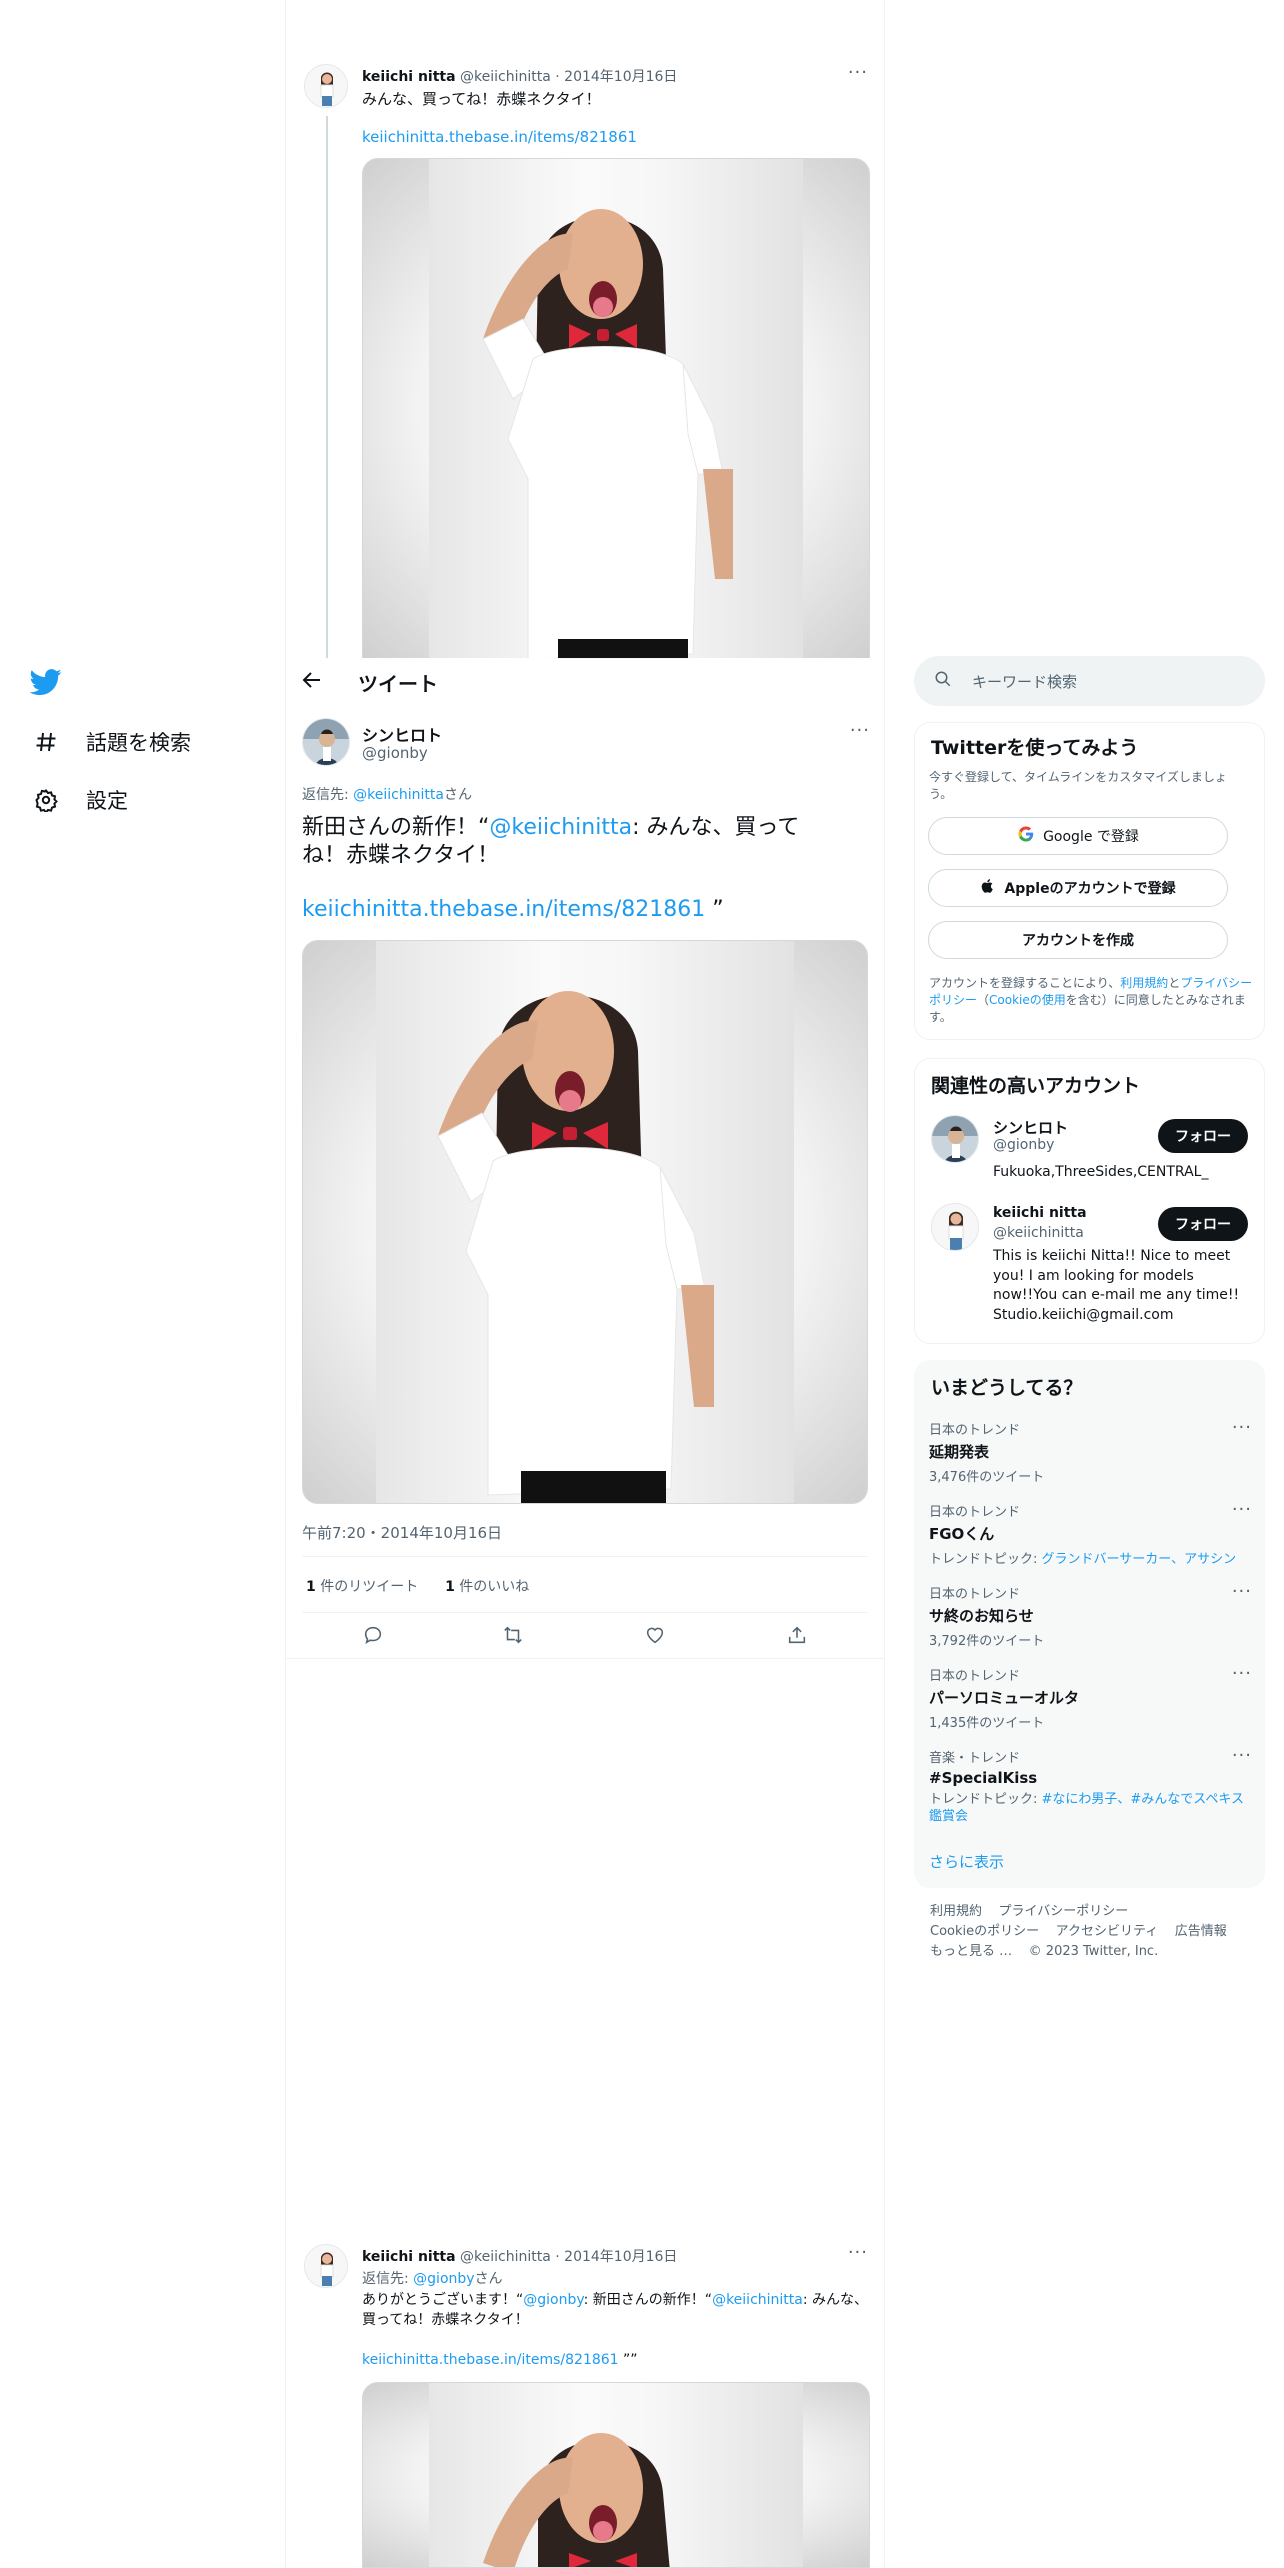 The width and height of the screenshot is (1284, 2568). What do you see at coordinates (373, 1637) in the screenshot?
I see `reply-icon` at bounding box center [373, 1637].